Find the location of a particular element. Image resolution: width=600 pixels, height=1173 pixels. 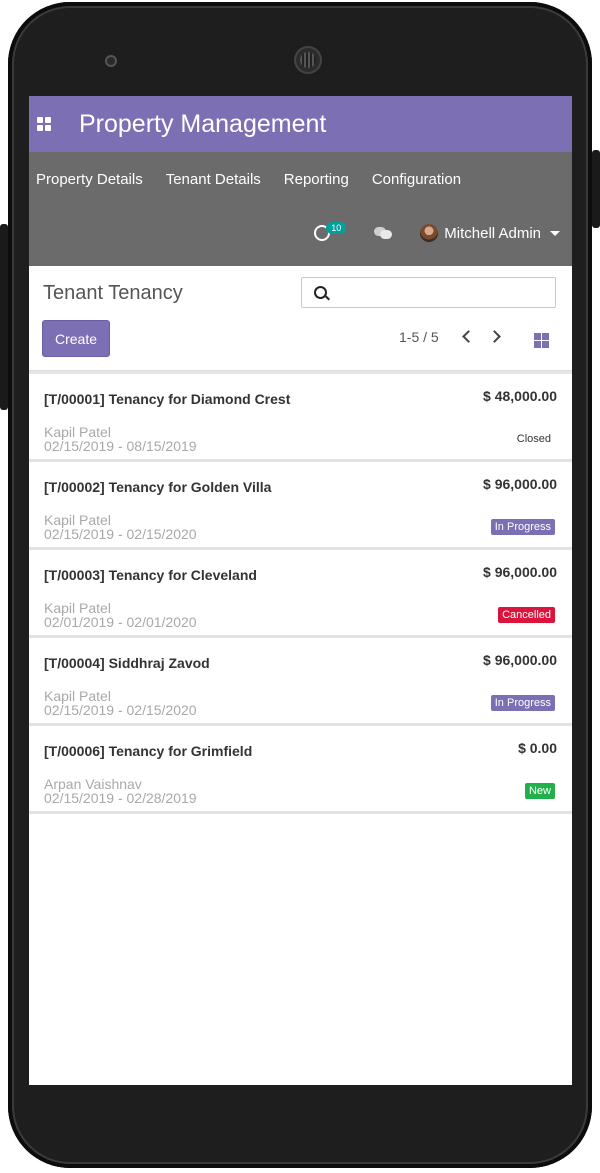

record-title: [T/00004] Siddhraj Zavod is located at coordinates (127, 663).